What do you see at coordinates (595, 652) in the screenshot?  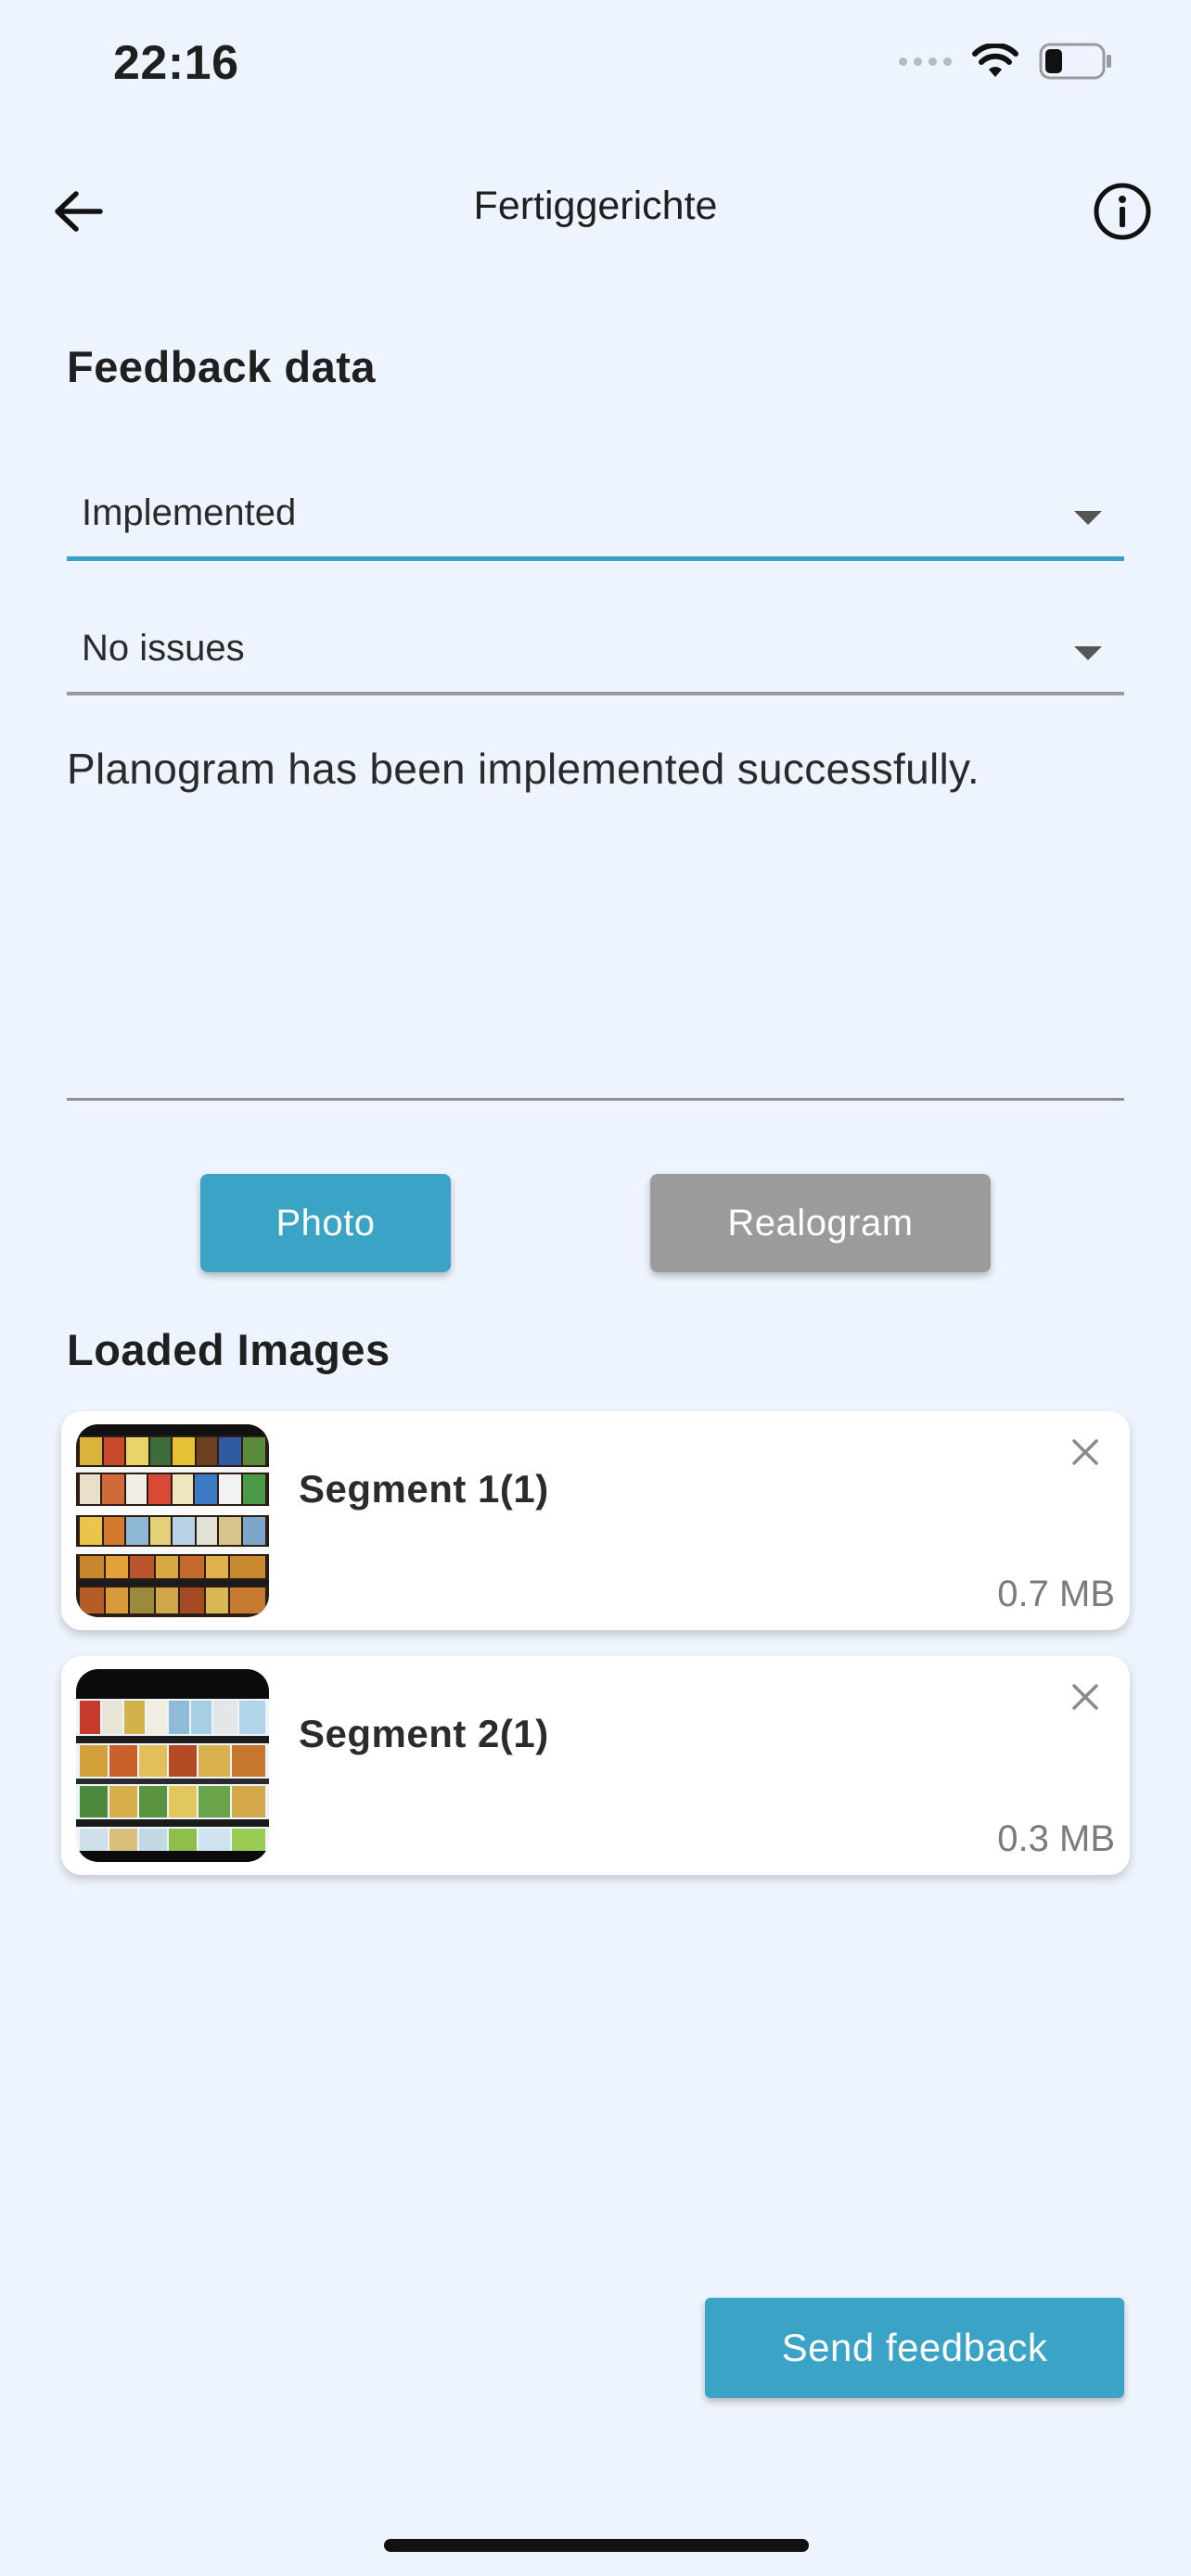 I see `issue-select: No issues` at bounding box center [595, 652].